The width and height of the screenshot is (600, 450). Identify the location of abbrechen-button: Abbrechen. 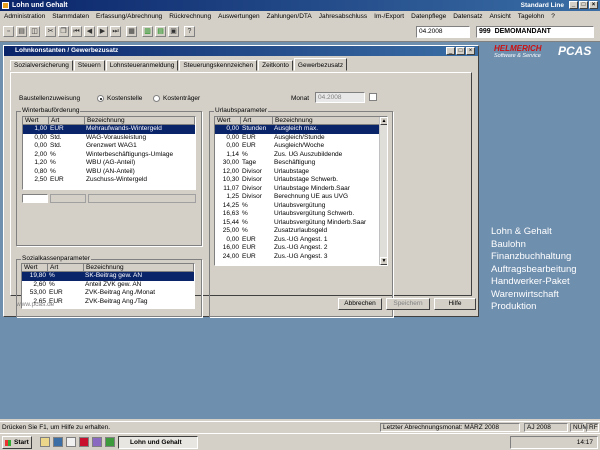
(360, 304).